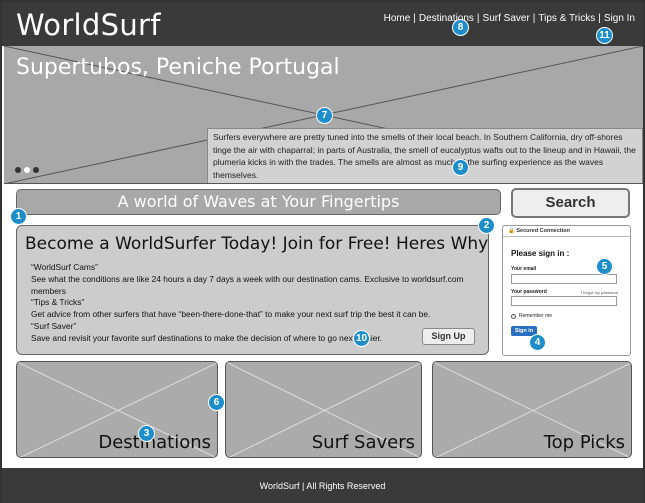  What do you see at coordinates (536, 316) in the screenshot?
I see `remember-me-label: Remember me` at bounding box center [536, 316].